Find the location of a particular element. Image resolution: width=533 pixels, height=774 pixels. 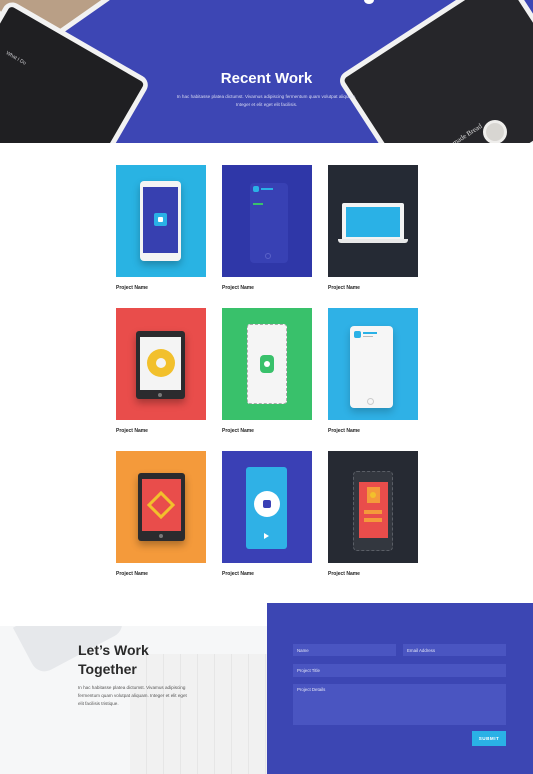

submit-button: SUBMIT is located at coordinates (489, 738).